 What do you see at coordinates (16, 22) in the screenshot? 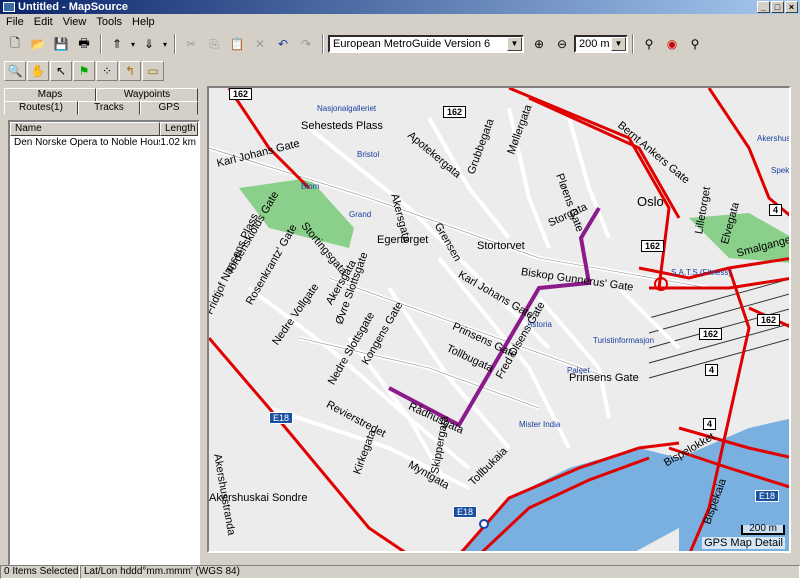
I see `menu-file: File` at bounding box center [16, 22].